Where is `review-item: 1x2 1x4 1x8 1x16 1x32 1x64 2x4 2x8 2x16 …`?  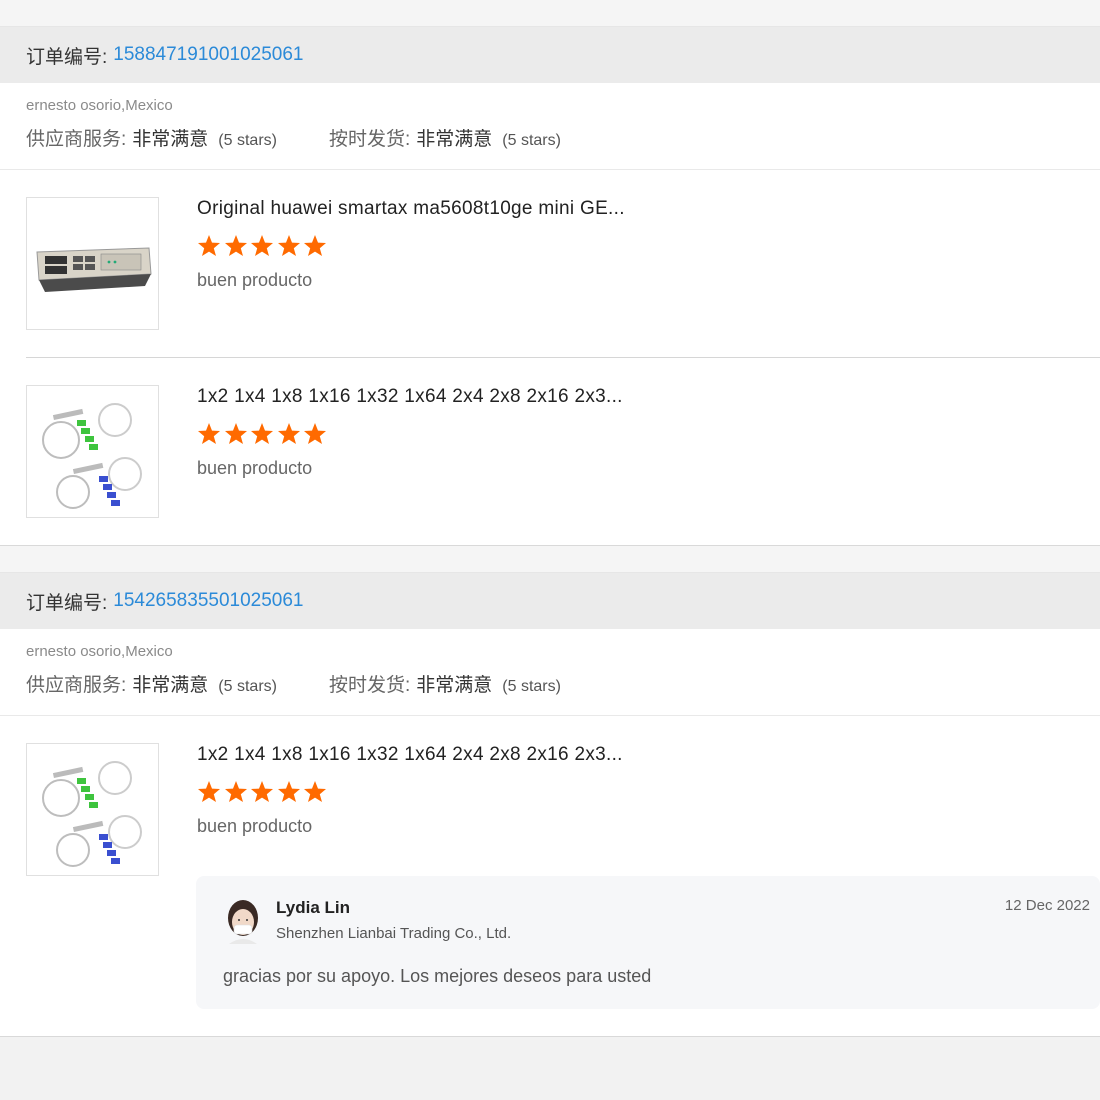
review-item: 1x2 1x4 1x8 1x16 1x32 1x64 2x4 2x8 2x16 … is located at coordinates (563, 796).